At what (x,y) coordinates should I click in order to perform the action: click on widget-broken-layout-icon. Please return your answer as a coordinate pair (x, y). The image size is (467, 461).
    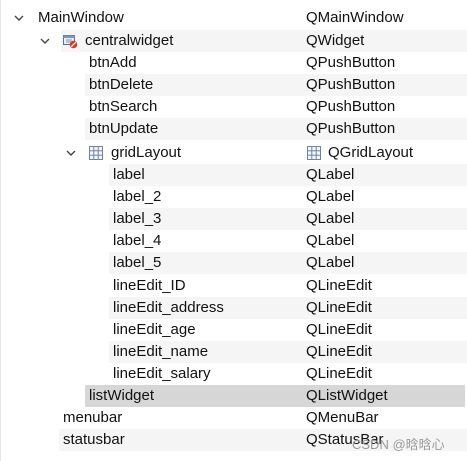
    Looking at the image, I should click on (70, 42).